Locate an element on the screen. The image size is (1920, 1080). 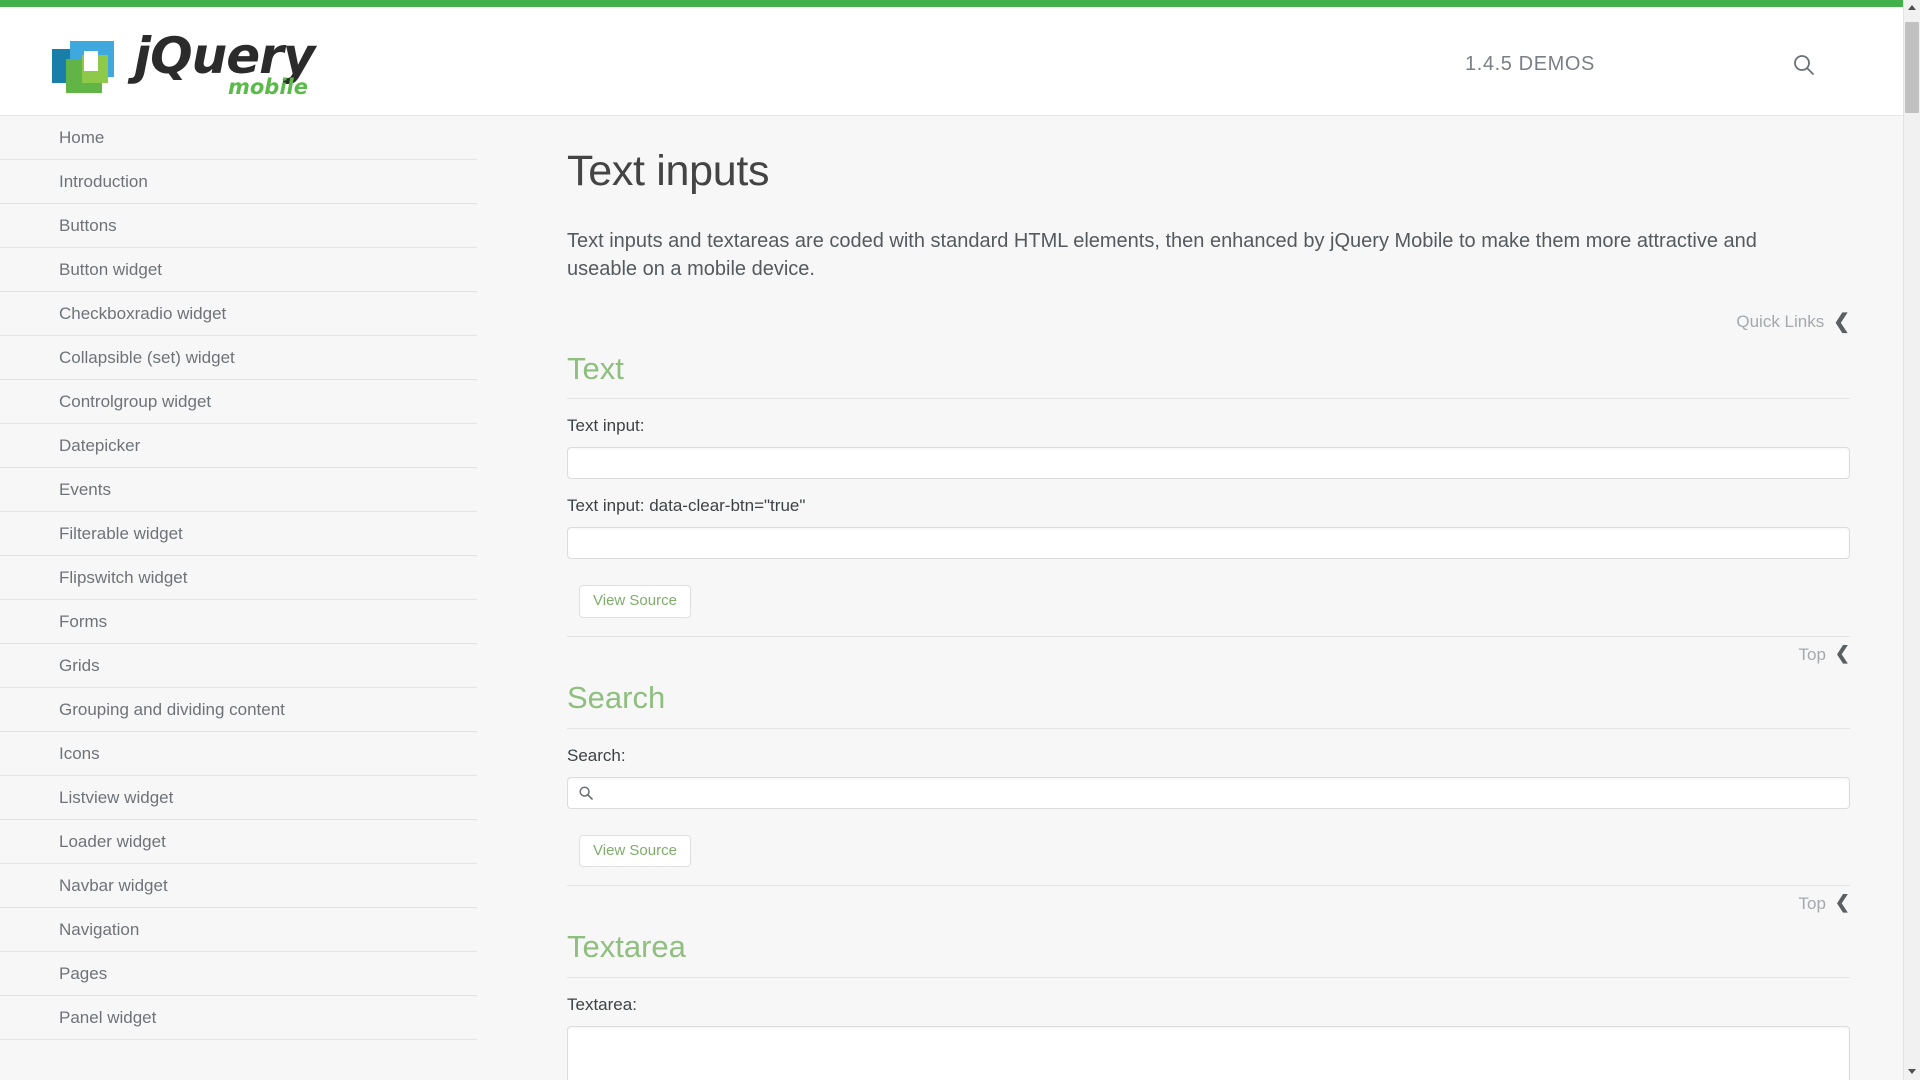
textarea-input is located at coordinates (1208, 1052).